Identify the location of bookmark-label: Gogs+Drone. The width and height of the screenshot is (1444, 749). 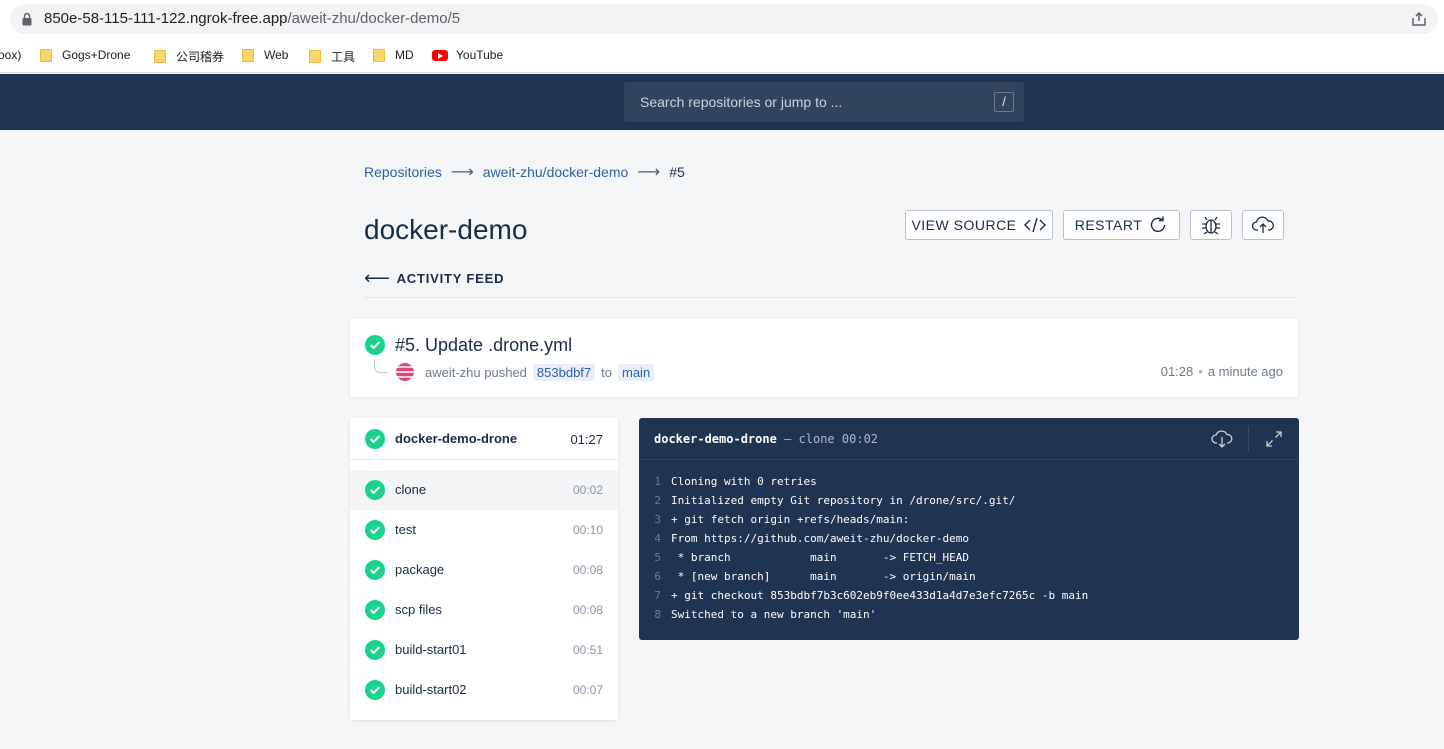
(96, 55).